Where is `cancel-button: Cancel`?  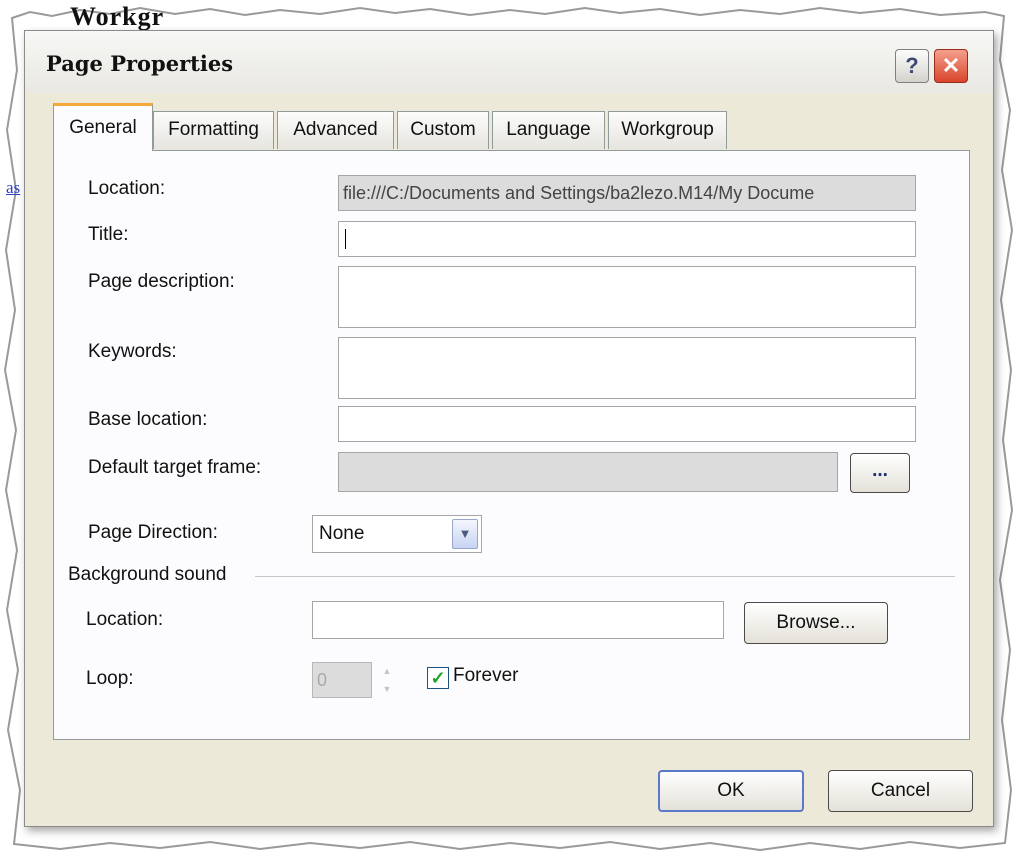 cancel-button: Cancel is located at coordinates (900, 791).